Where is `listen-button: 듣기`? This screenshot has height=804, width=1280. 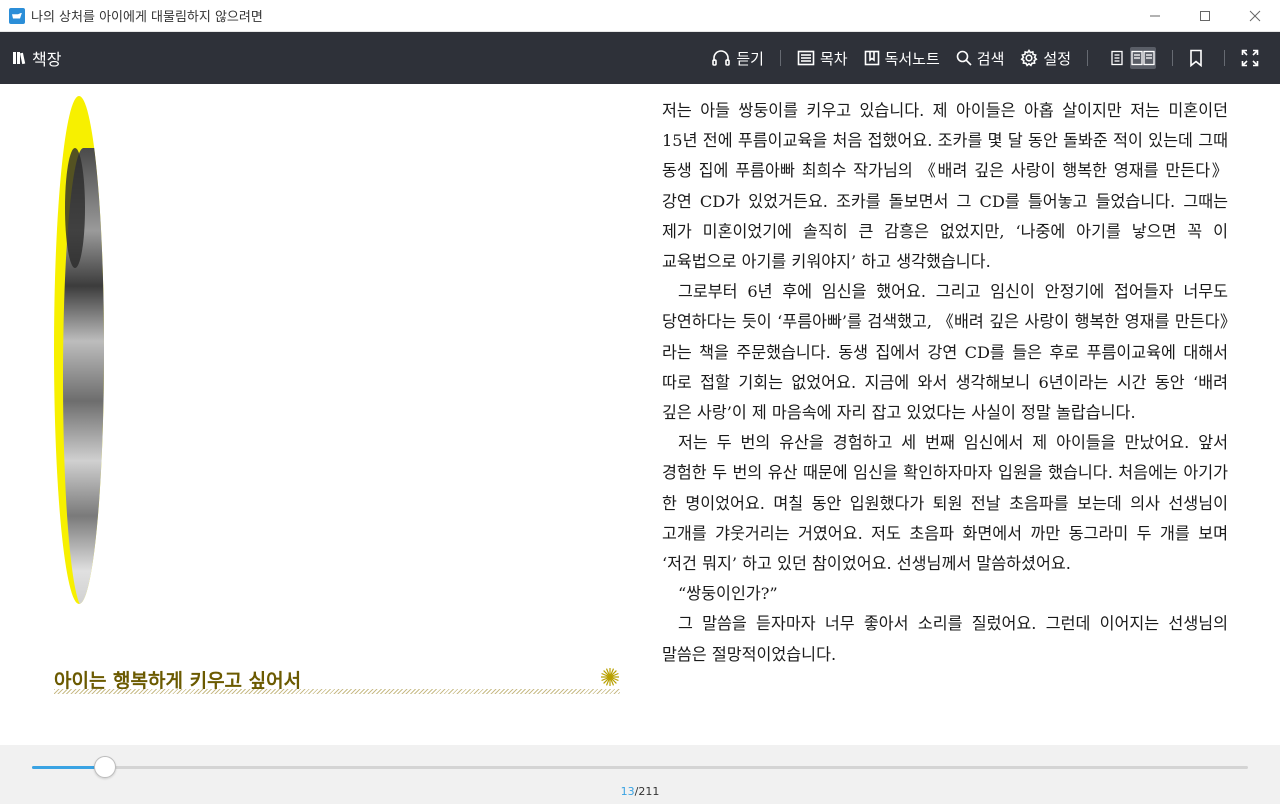 listen-button: 듣기 is located at coordinates (737, 58).